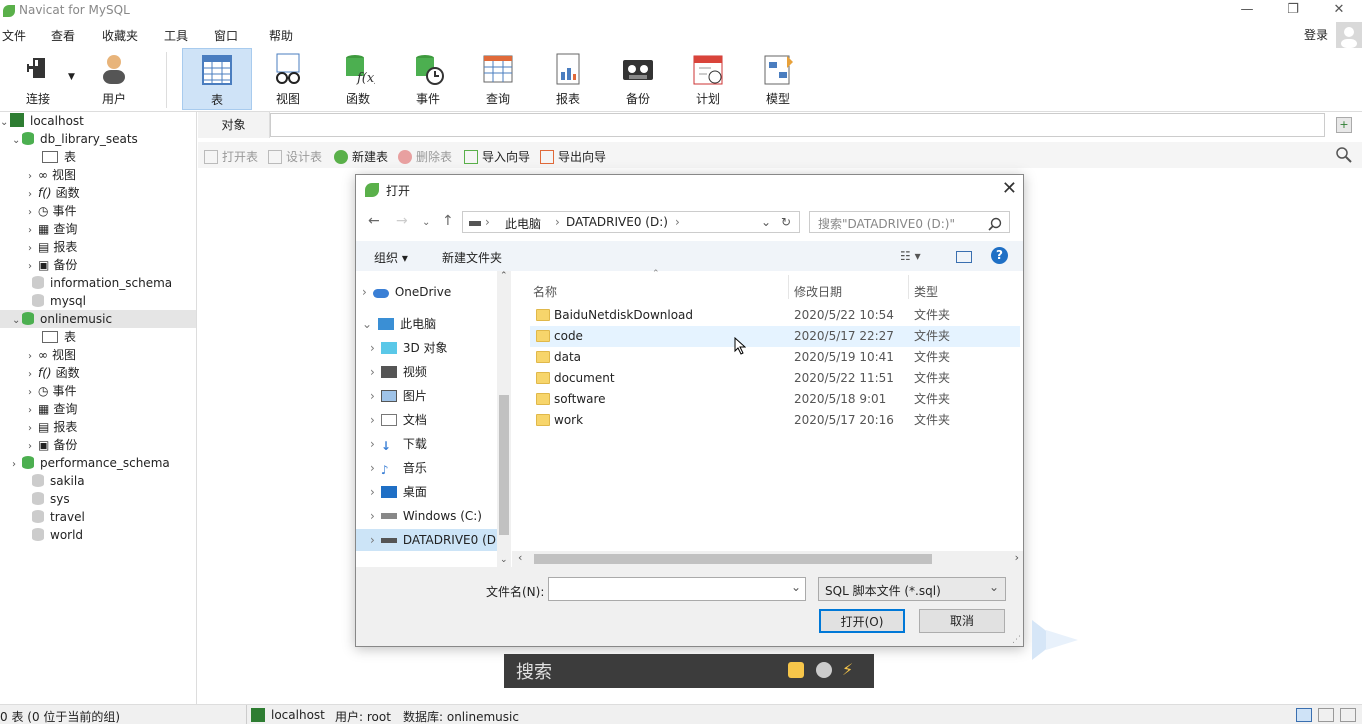 Image resolution: width=1362 pixels, height=724 pixels. What do you see at coordinates (1016, 640) in the screenshot?
I see `resize-grip-icon: ⋰` at bounding box center [1016, 640].